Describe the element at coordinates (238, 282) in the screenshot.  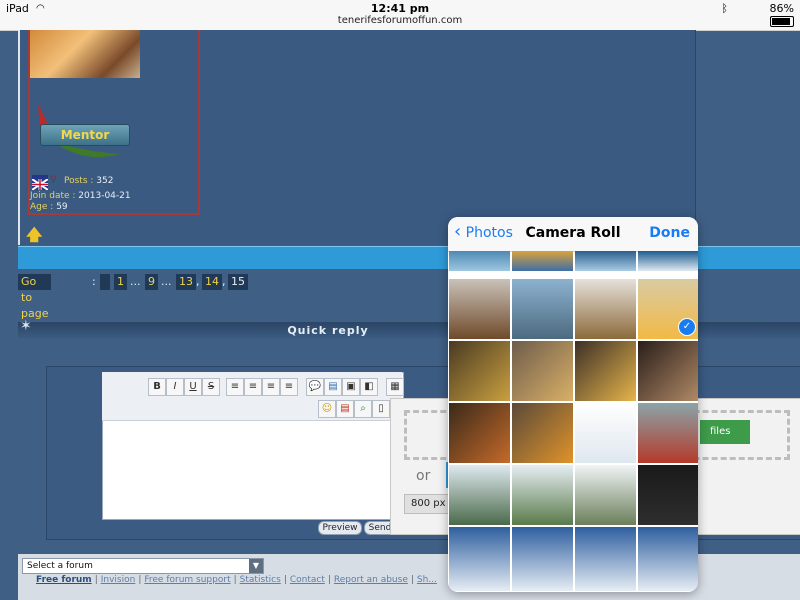
I see `page-current: 15` at that location.